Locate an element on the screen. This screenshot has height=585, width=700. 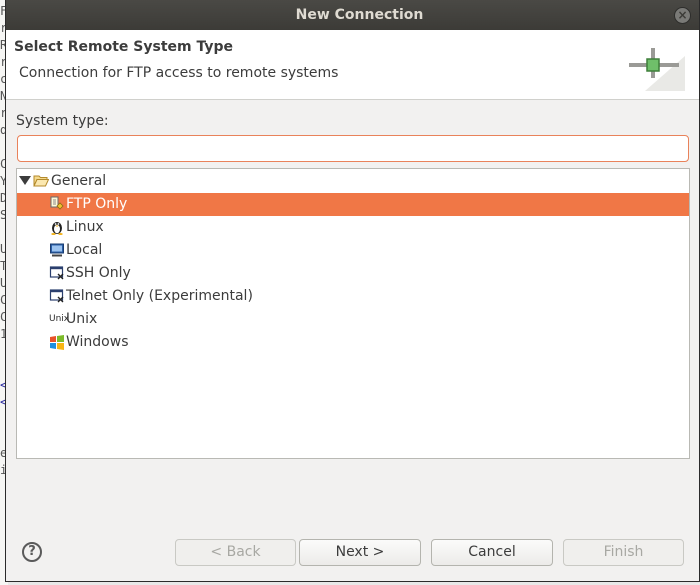
system-type-label: System type: is located at coordinates (62, 121).